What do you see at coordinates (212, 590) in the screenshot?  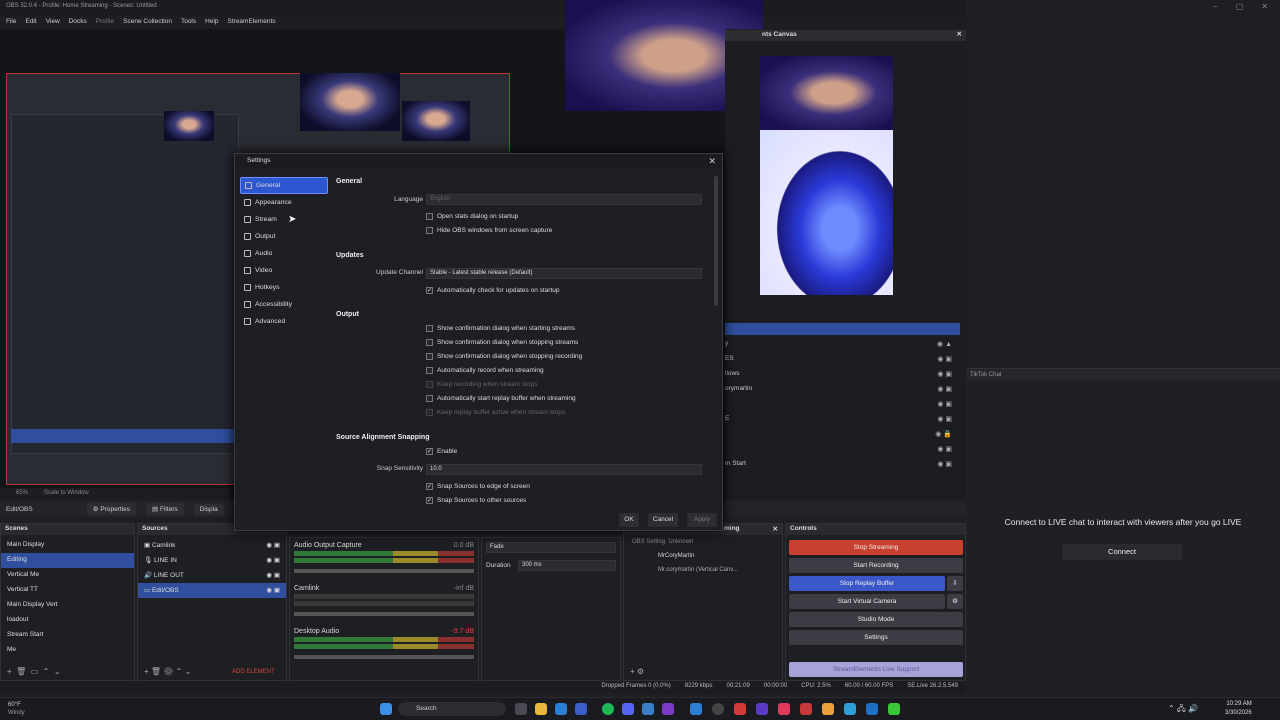 I see `source-item: ▭ Edit/OBS ◉ ▣` at bounding box center [212, 590].